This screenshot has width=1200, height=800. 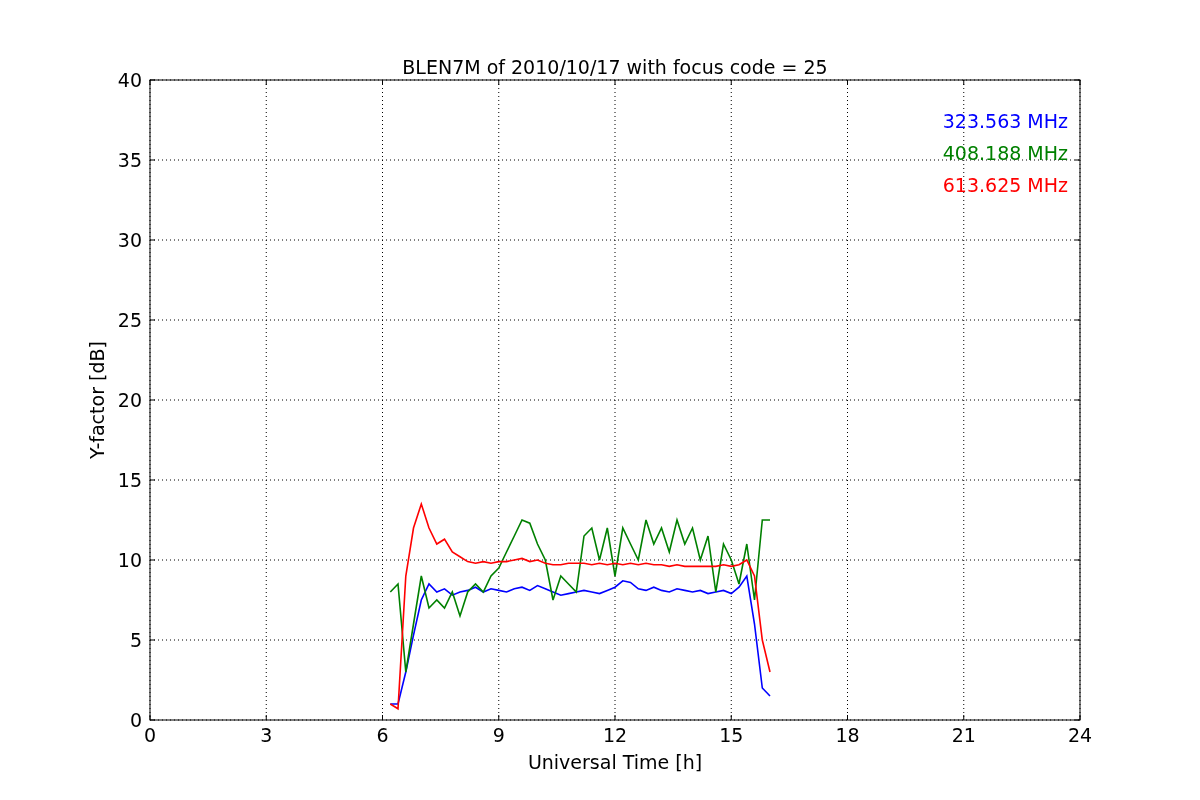 What do you see at coordinates (1005, 153) in the screenshot?
I see `legend-label: 408.188 MHz` at bounding box center [1005, 153].